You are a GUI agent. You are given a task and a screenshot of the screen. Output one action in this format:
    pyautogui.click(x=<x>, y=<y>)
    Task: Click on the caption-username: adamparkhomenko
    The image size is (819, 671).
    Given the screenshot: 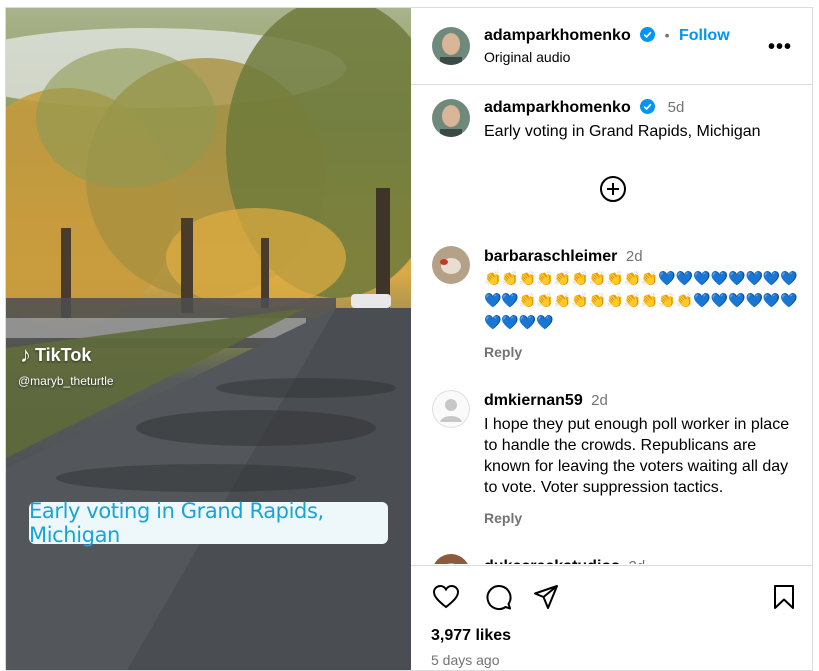 What is the action you would take?
    pyautogui.click(x=557, y=107)
    